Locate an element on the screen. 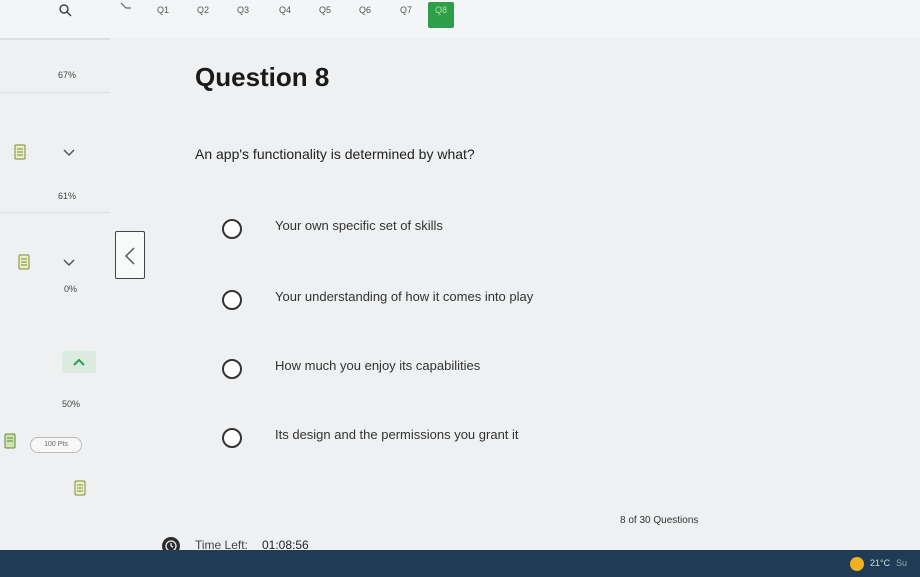 This screenshot has height=577, width=920. score-percent: 50% is located at coordinates (71, 404).